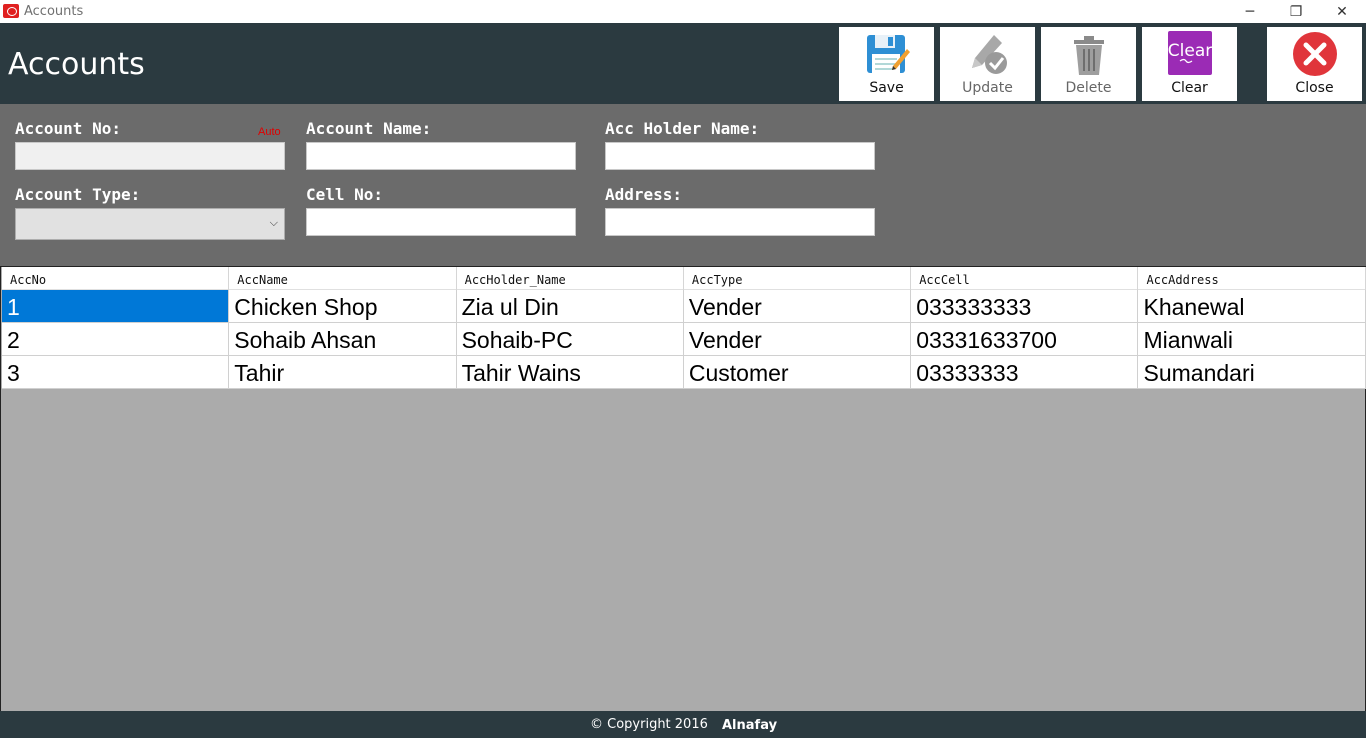  Describe the element at coordinates (78, 194) in the screenshot. I see `account-type-label: Account Type:` at that location.